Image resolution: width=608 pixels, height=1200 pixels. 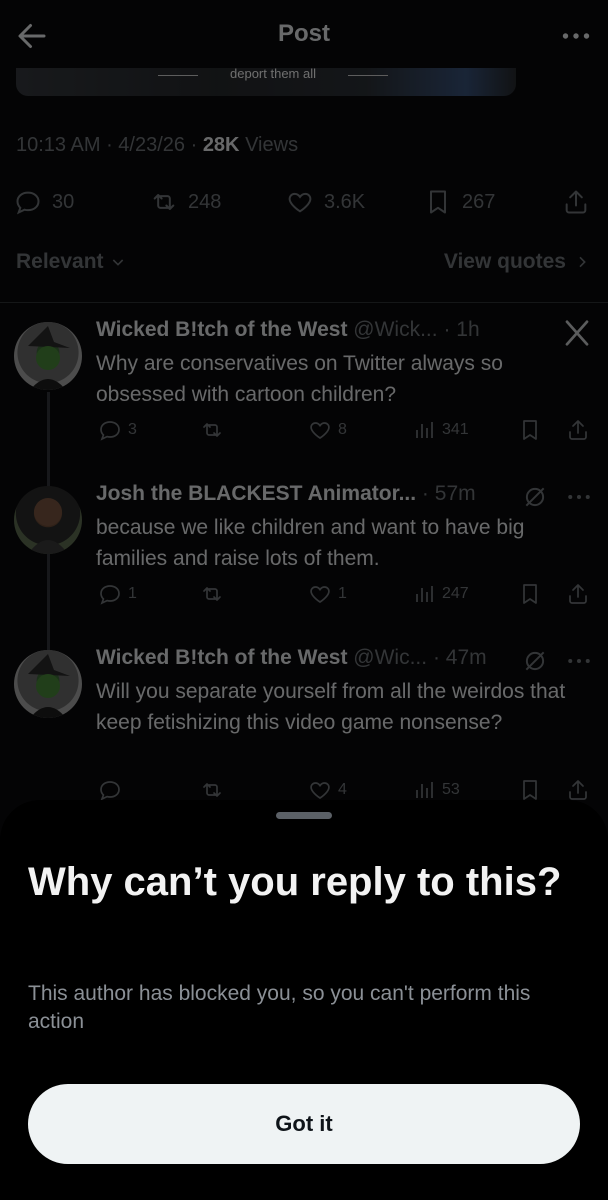 What do you see at coordinates (504, 261) in the screenshot?
I see `view-quotes-label: View quotes` at bounding box center [504, 261].